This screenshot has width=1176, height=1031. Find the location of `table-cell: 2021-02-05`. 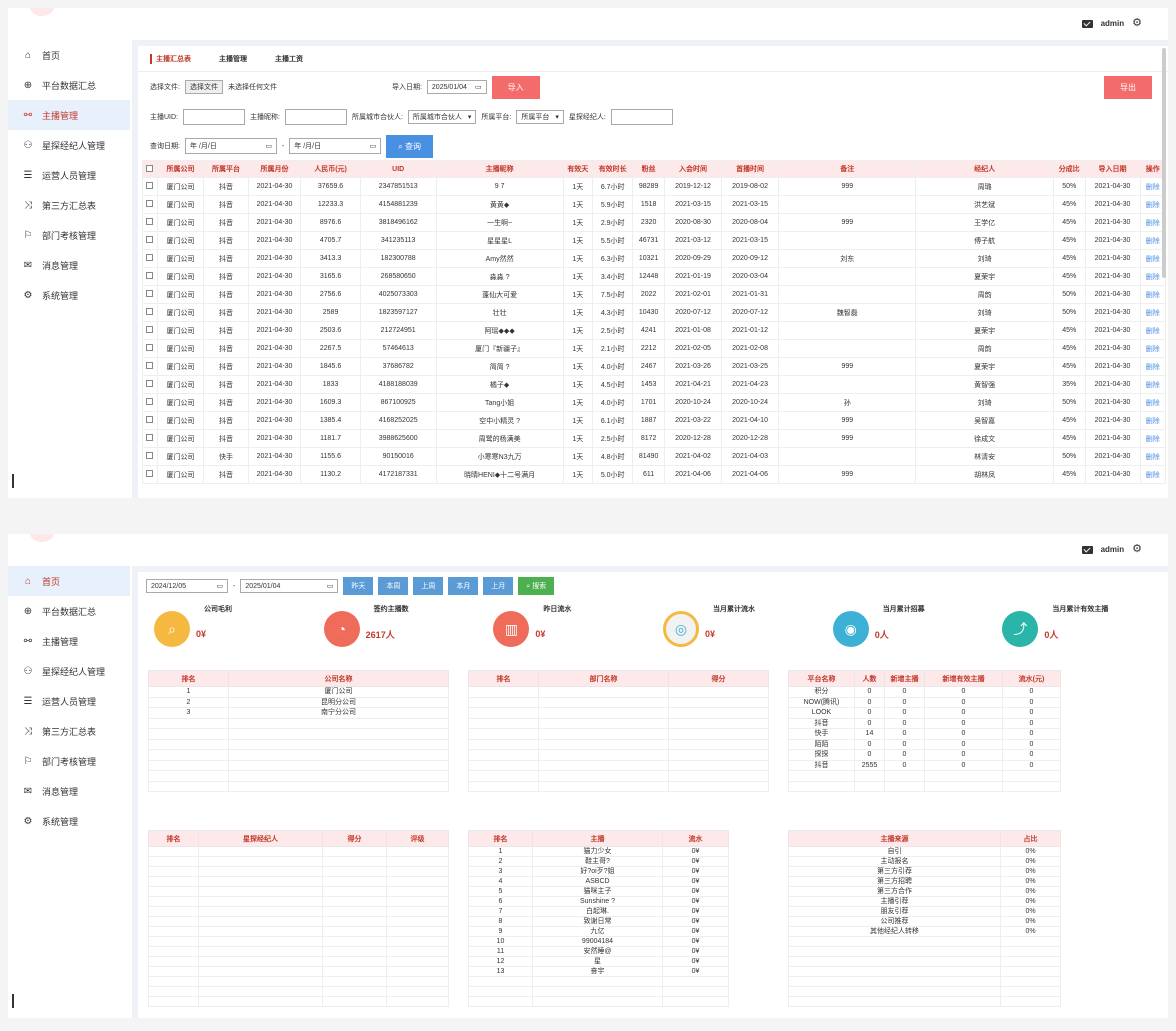

table-cell: 2021-02-05 is located at coordinates (693, 348).